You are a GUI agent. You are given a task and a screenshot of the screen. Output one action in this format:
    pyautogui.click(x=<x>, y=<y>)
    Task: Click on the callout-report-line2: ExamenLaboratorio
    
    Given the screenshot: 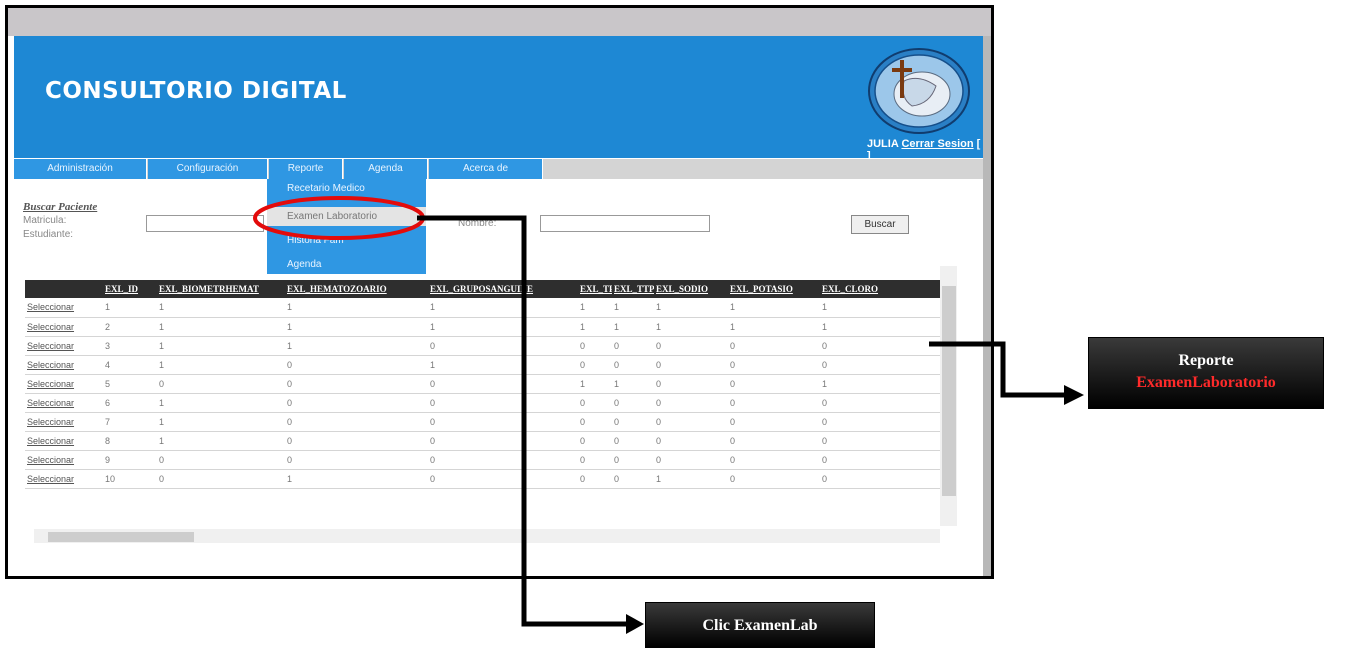 What is the action you would take?
    pyautogui.click(x=1206, y=382)
    